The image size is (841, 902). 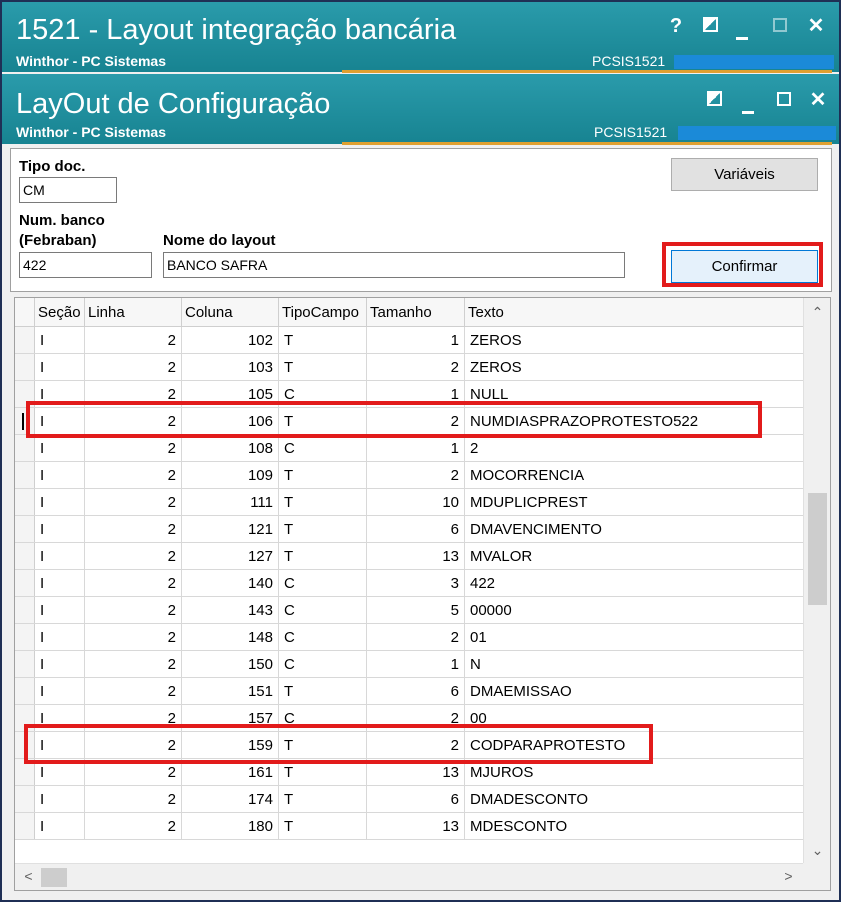 What do you see at coordinates (744, 266) in the screenshot?
I see `confirmar-button: Confirmar` at bounding box center [744, 266].